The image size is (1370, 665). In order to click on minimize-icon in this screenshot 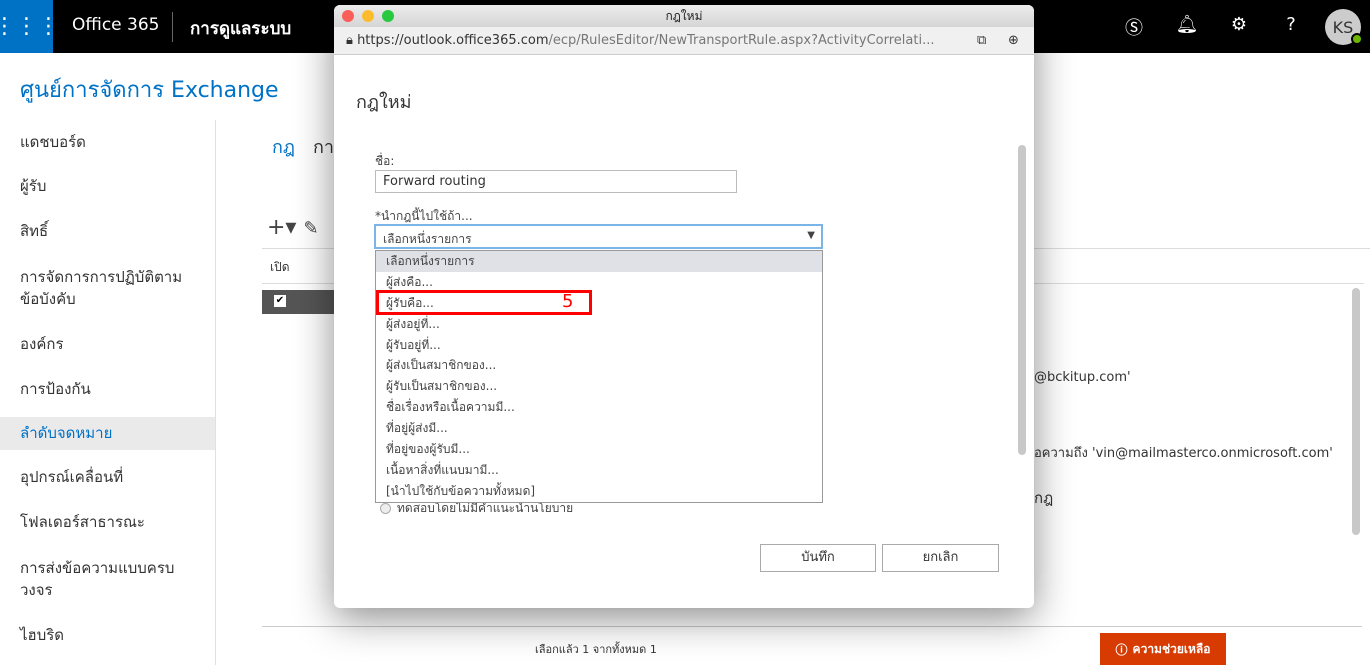, I will do `click(368, 16)`.